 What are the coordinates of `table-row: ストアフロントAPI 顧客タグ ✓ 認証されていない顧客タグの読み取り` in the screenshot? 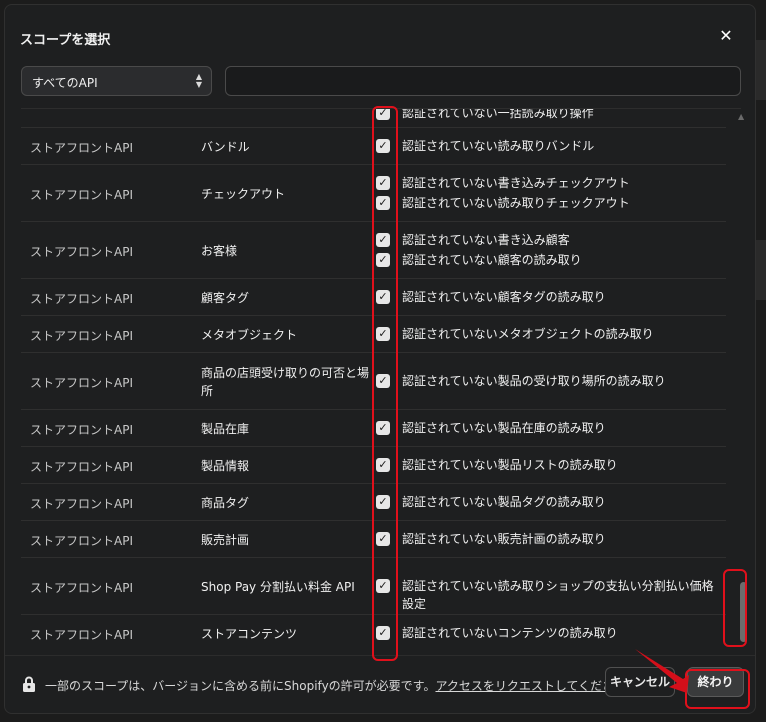 It's located at (373, 297).